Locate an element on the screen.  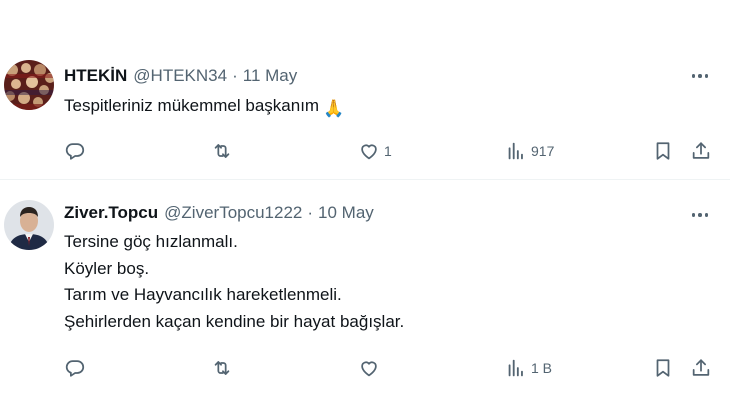
display-name: Ziver.Topcu is located at coordinates (111, 213).